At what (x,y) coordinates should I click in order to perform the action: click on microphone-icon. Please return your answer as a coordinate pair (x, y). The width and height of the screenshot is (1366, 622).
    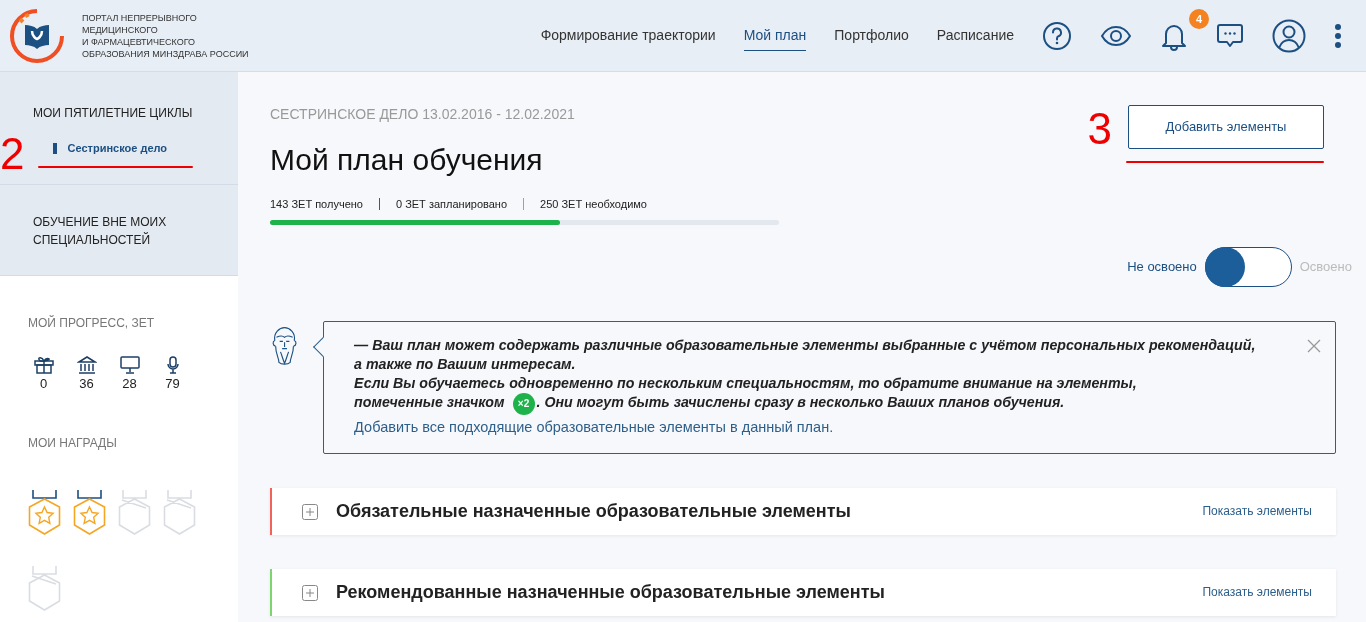
    Looking at the image, I should click on (172, 365).